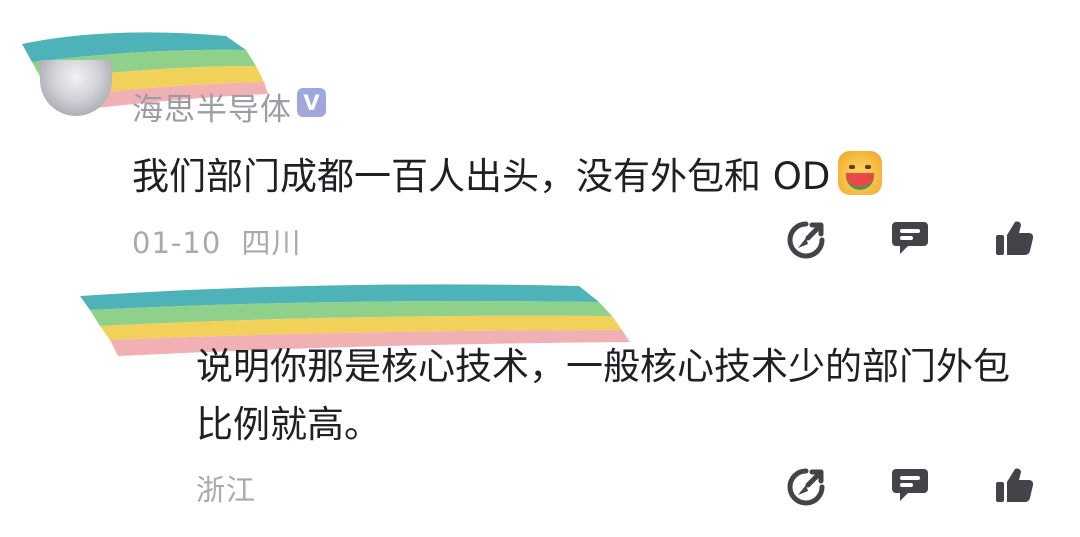 This screenshot has width=1080, height=537. What do you see at coordinates (271, 243) in the screenshot?
I see `comment-location: 四川` at bounding box center [271, 243].